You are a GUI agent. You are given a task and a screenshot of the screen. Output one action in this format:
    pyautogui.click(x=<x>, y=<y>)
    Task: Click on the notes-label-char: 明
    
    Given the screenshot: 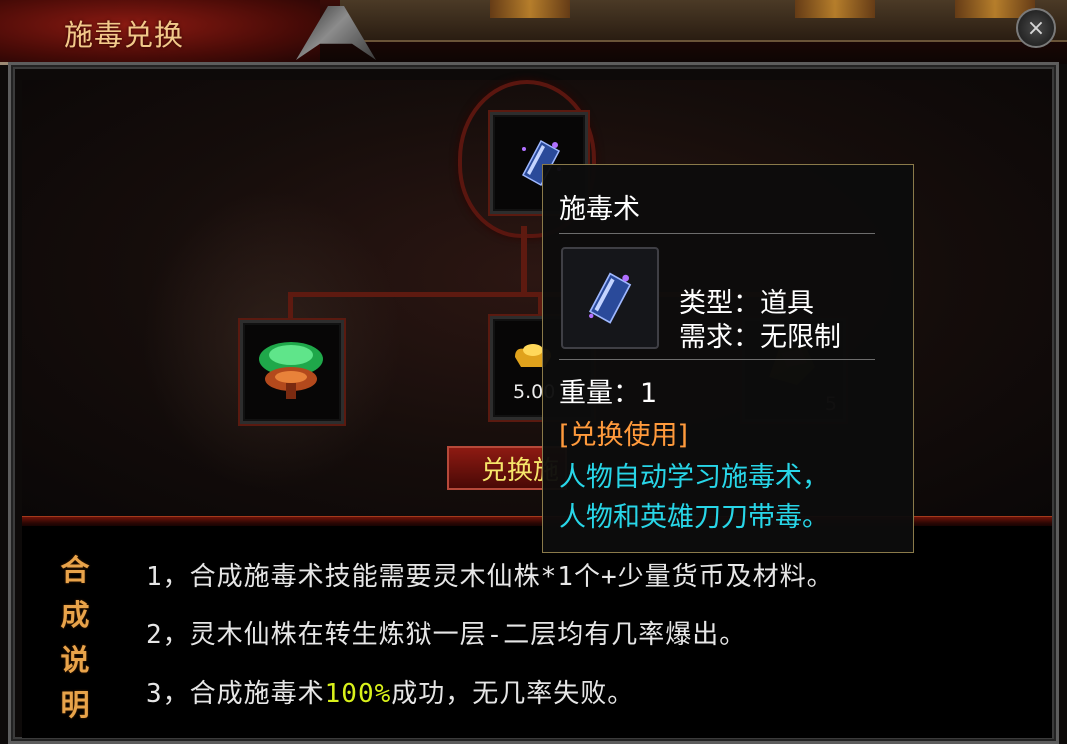 What is the action you would take?
    pyautogui.click(x=75, y=705)
    